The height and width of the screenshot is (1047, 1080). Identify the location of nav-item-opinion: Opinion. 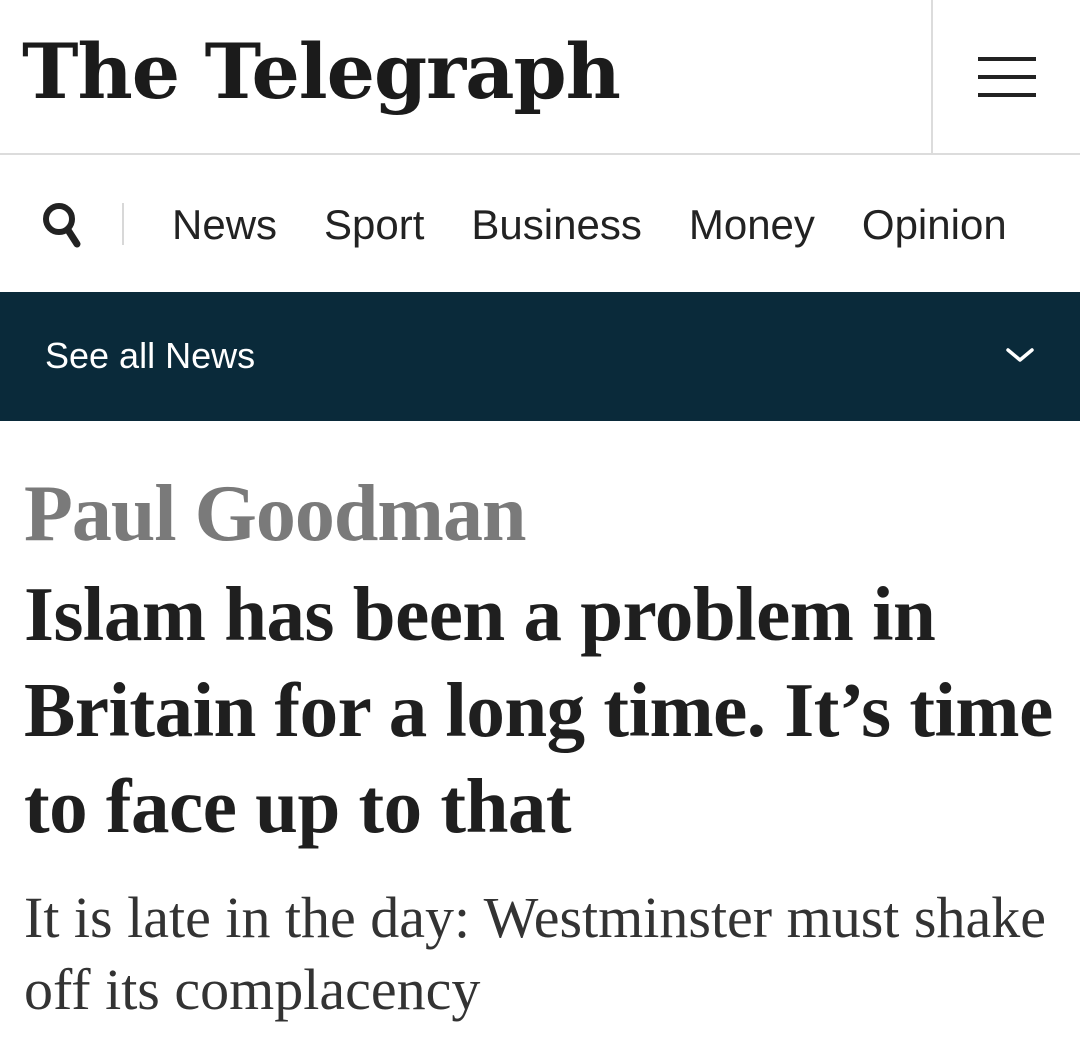
(934, 225).